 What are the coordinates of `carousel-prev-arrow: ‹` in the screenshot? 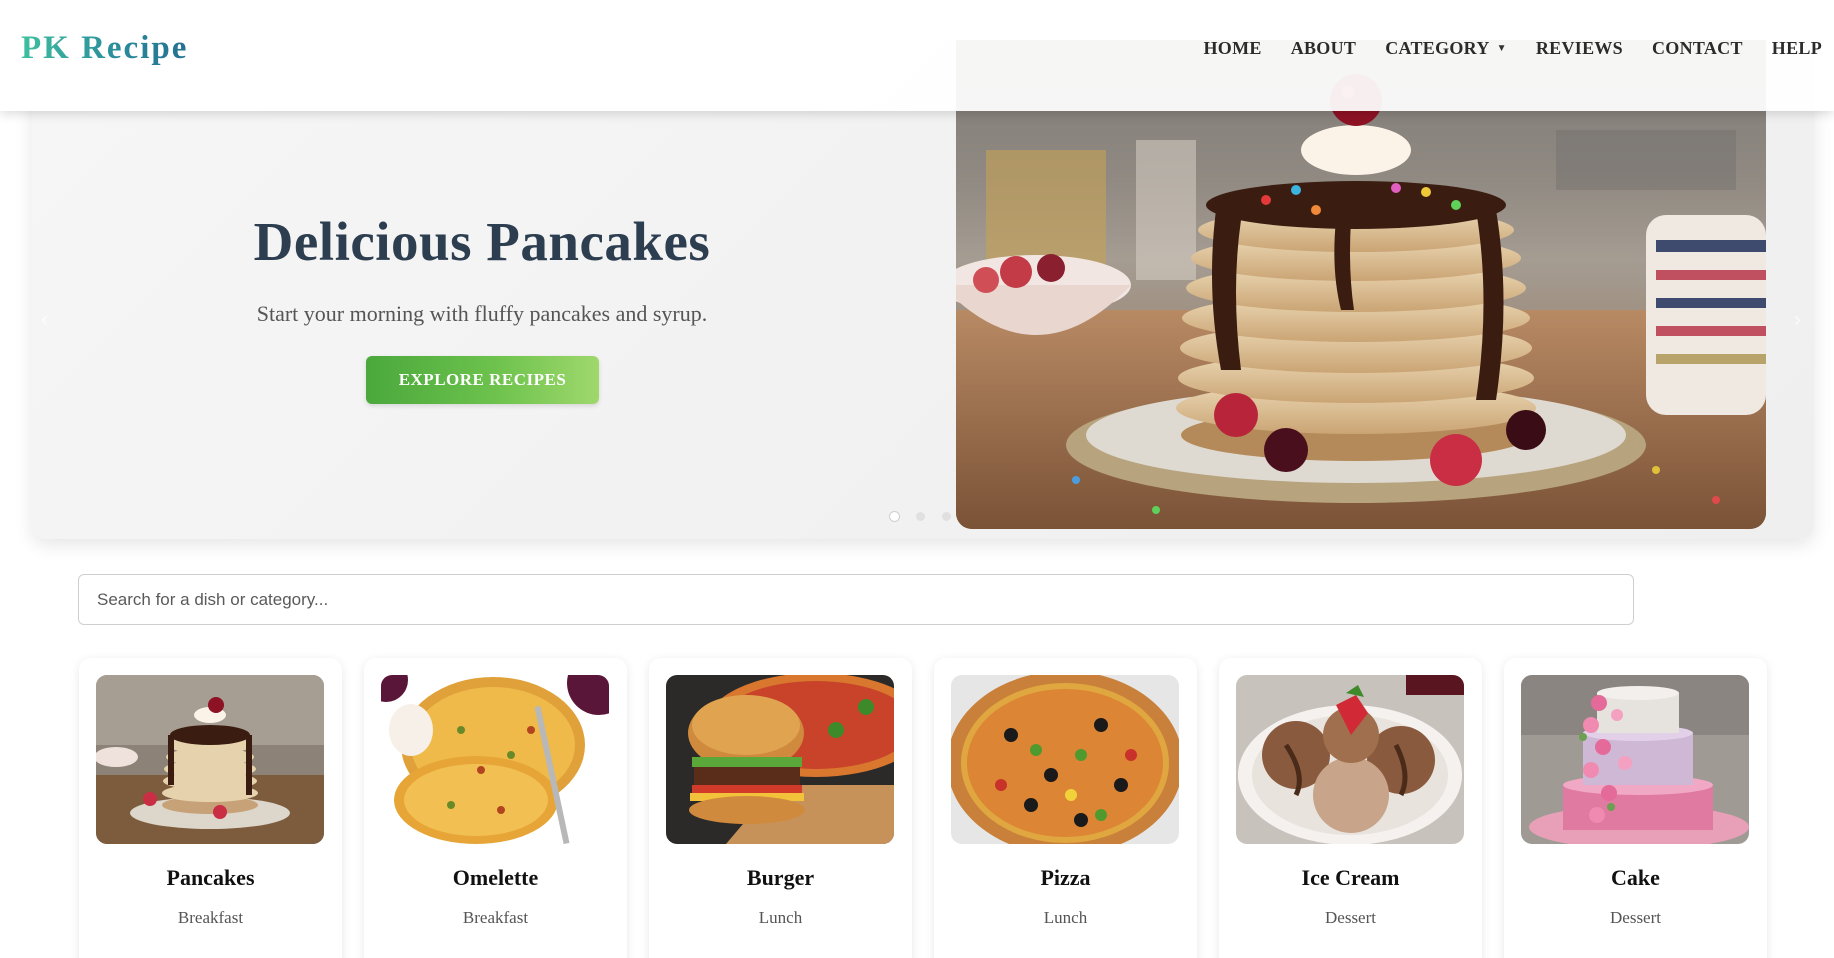 It's located at (44, 320).